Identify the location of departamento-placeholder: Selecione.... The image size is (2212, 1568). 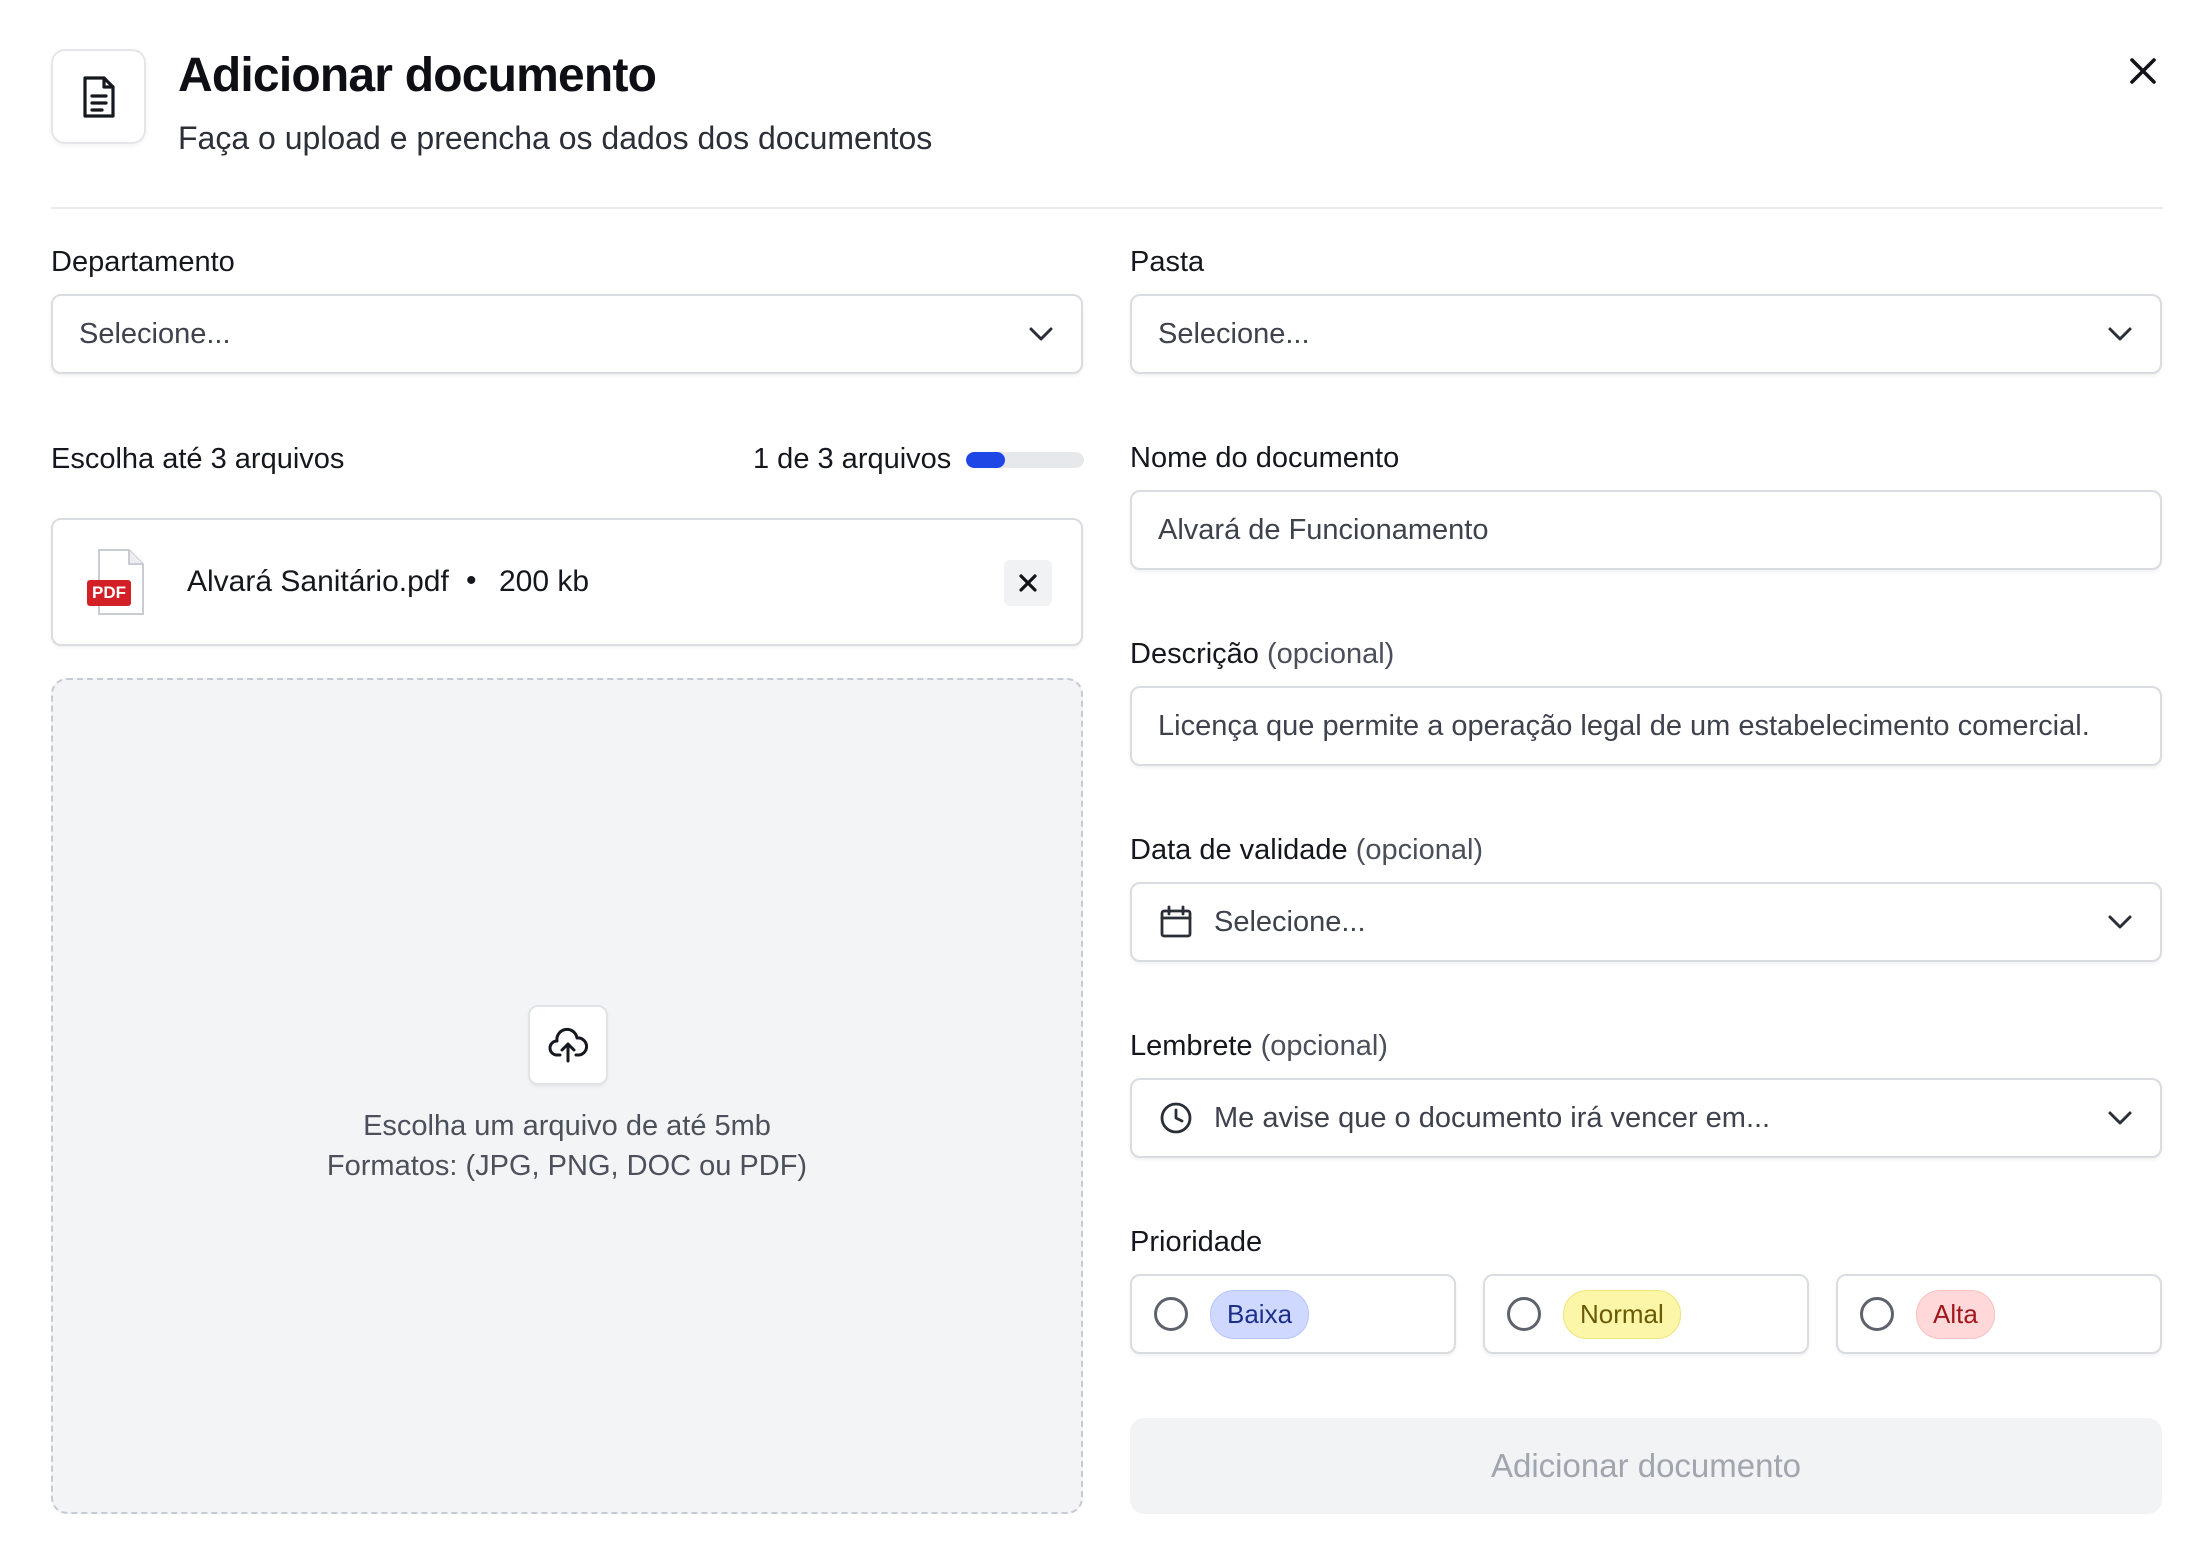
(155, 333).